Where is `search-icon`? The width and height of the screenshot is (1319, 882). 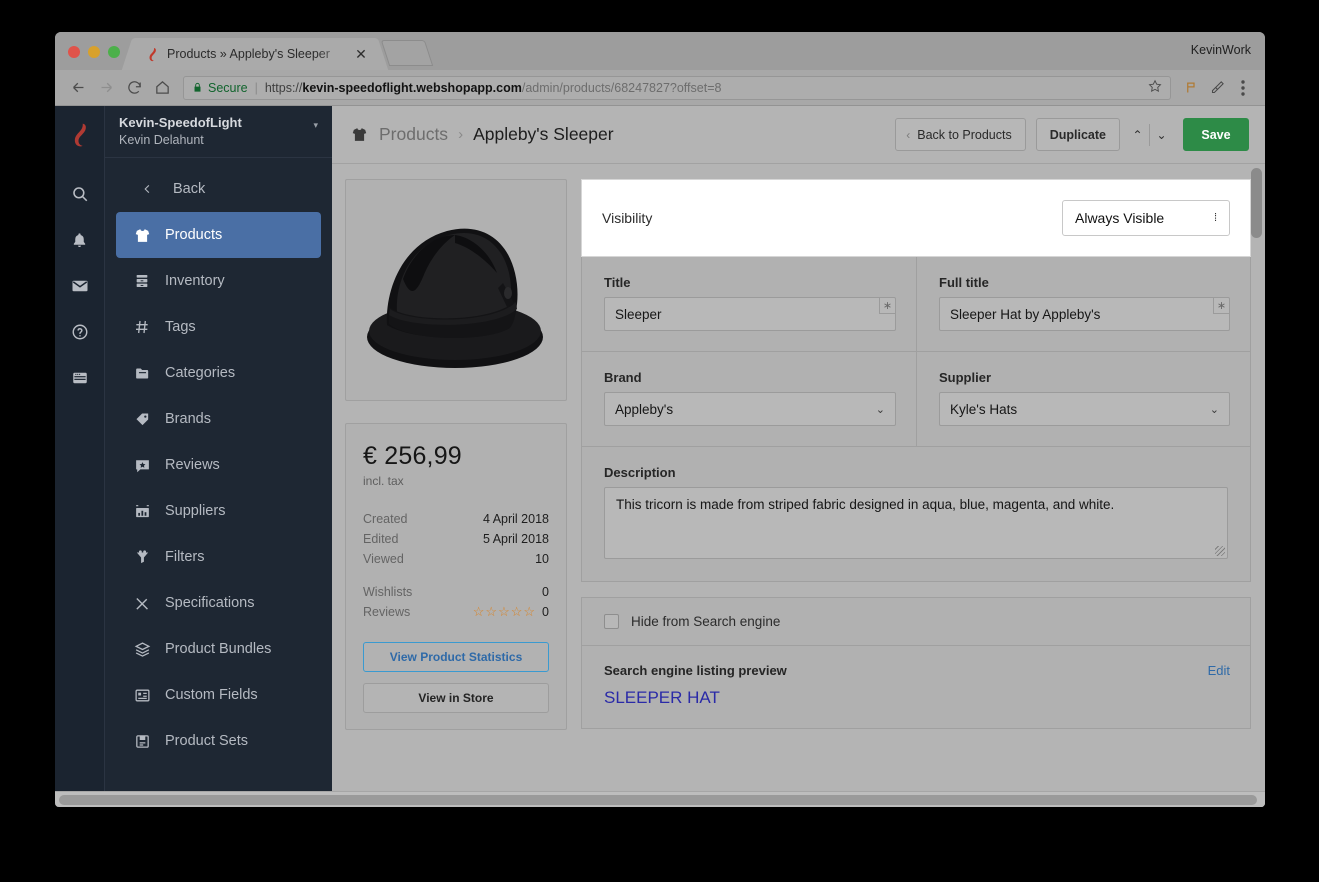 search-icon is located at coordinates (80, 194).